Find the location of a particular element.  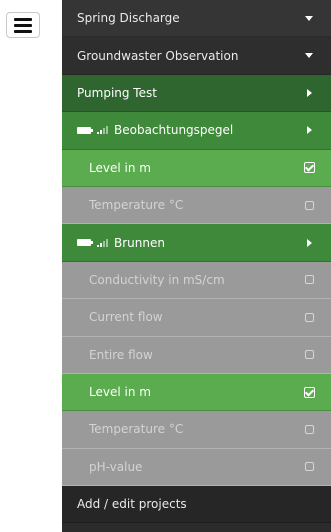

menu-item-label: Spring Discharge is located at coordinates (128, 18).